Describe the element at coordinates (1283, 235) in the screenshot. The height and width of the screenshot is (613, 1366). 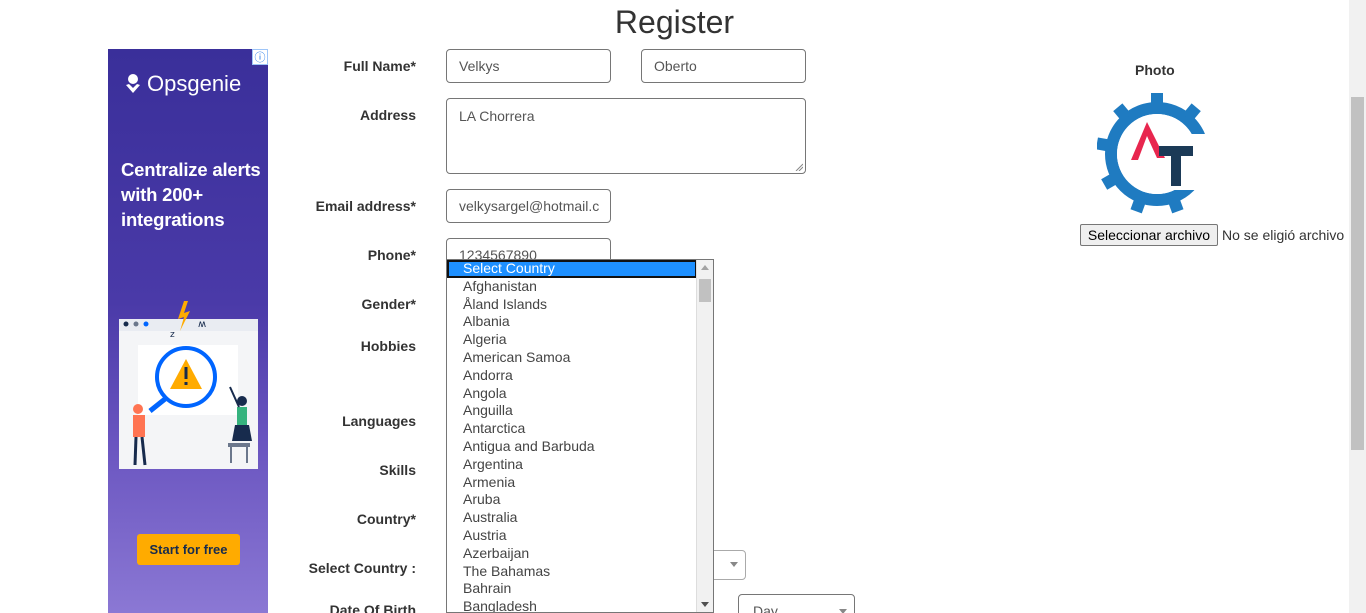
I see `file-status-text: No se eligió archivo` at that location.